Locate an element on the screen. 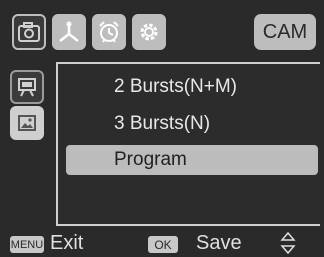  network-icon is located at coordinates (69, 31).